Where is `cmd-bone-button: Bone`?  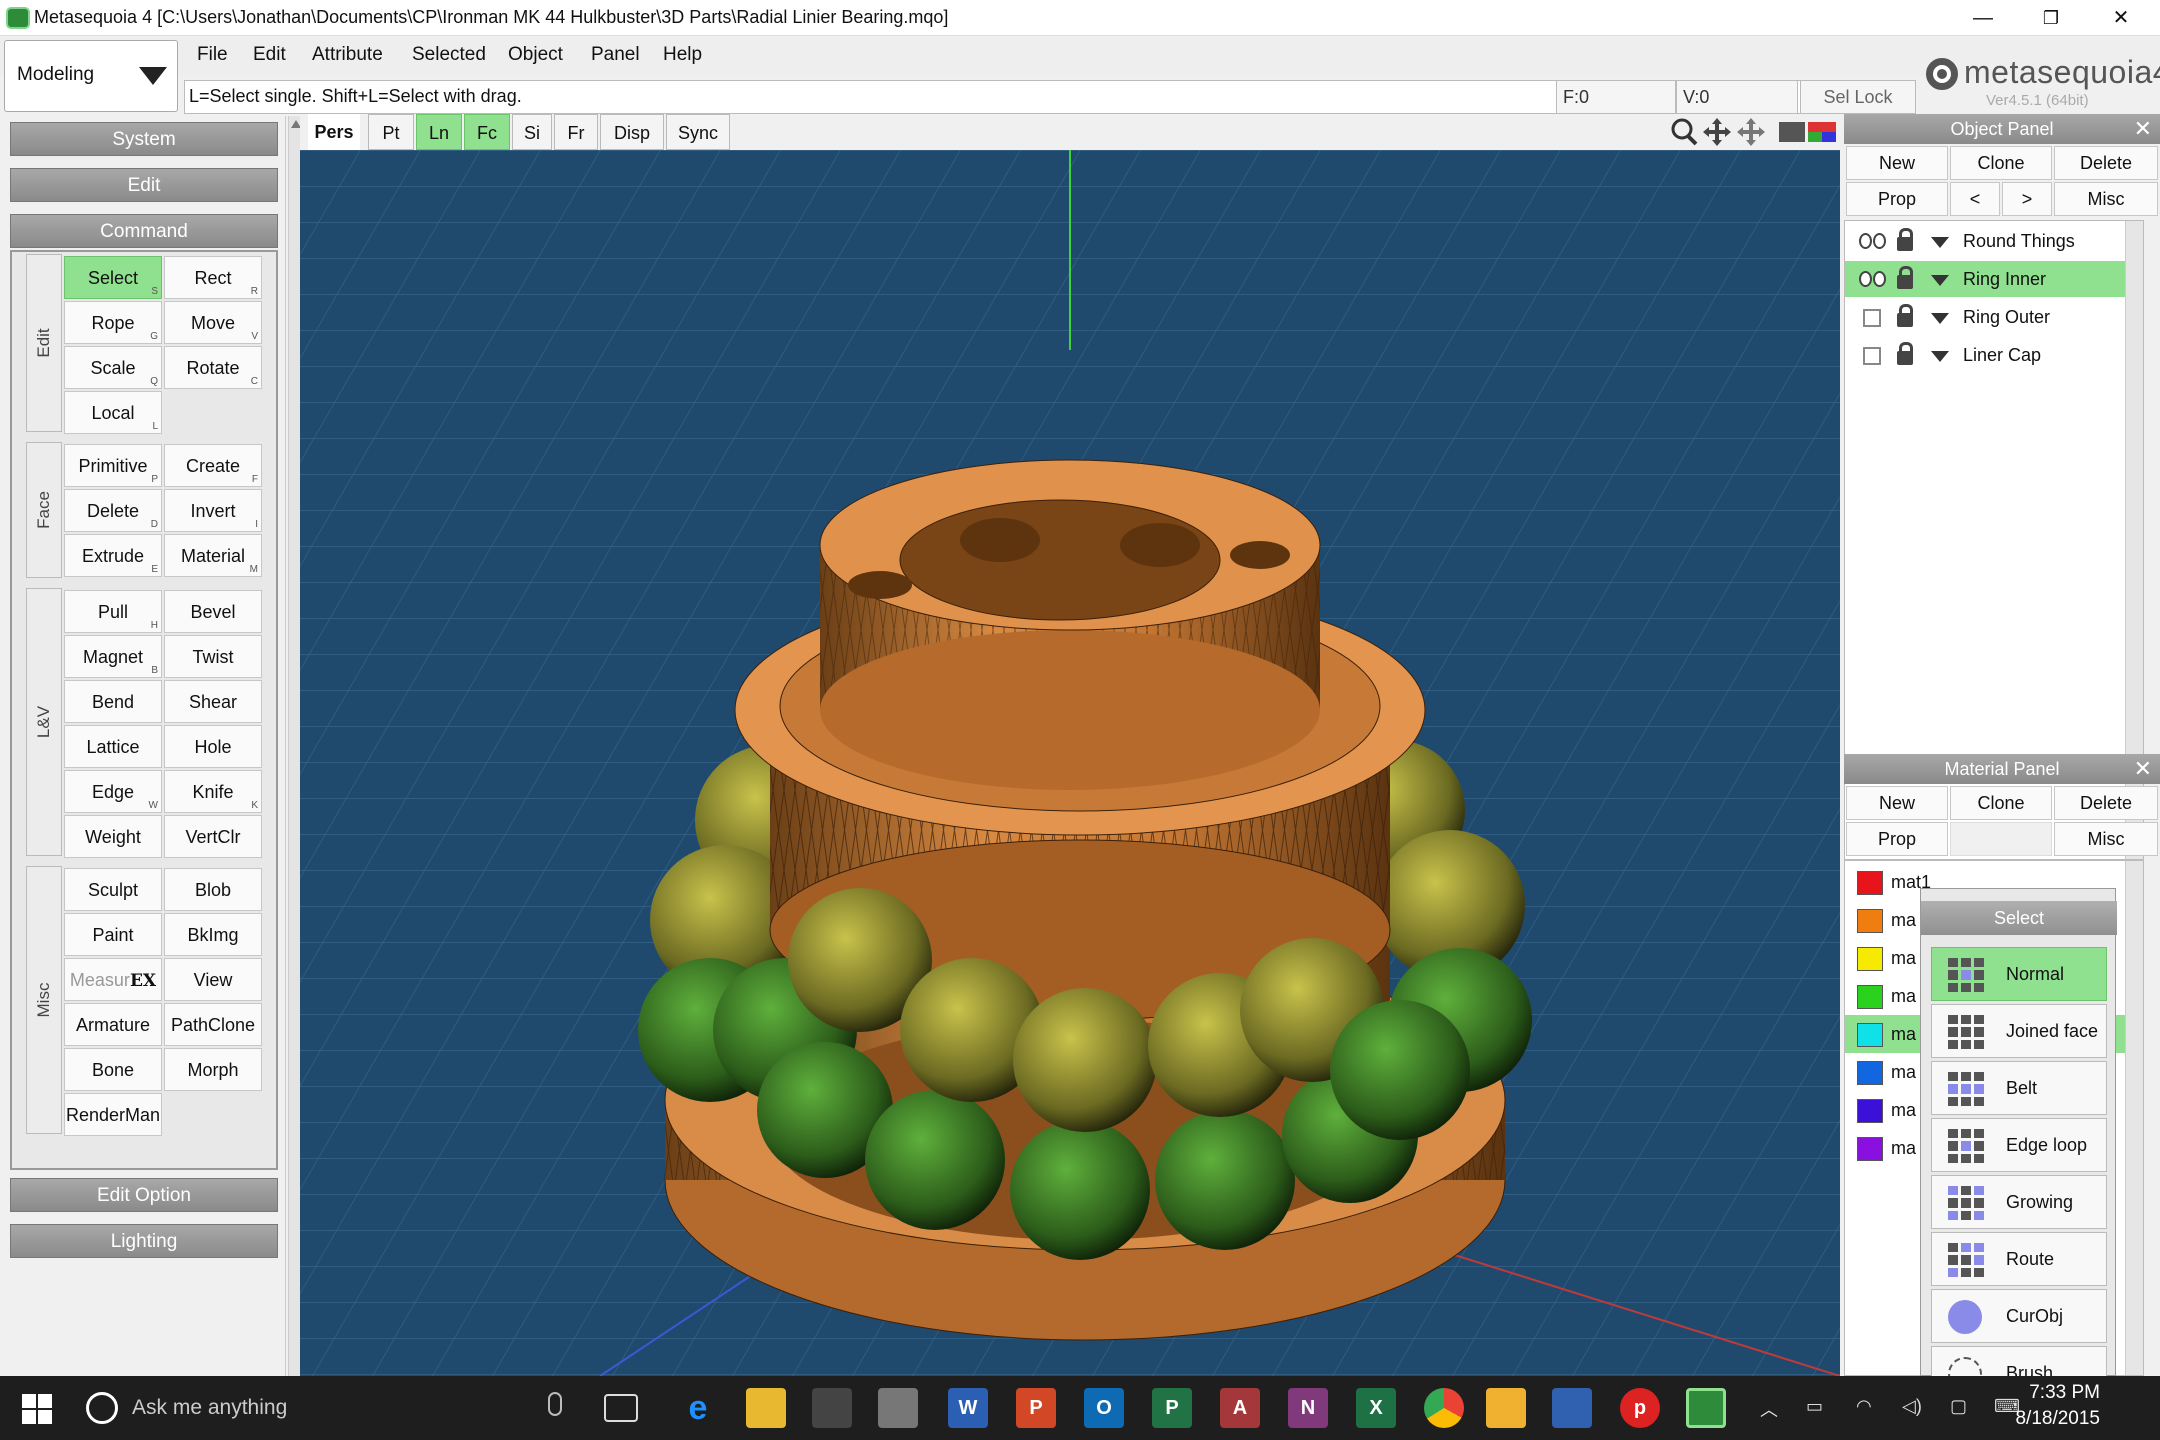
cmd-bone-button: Bone is located at coordinates (113, 1069).